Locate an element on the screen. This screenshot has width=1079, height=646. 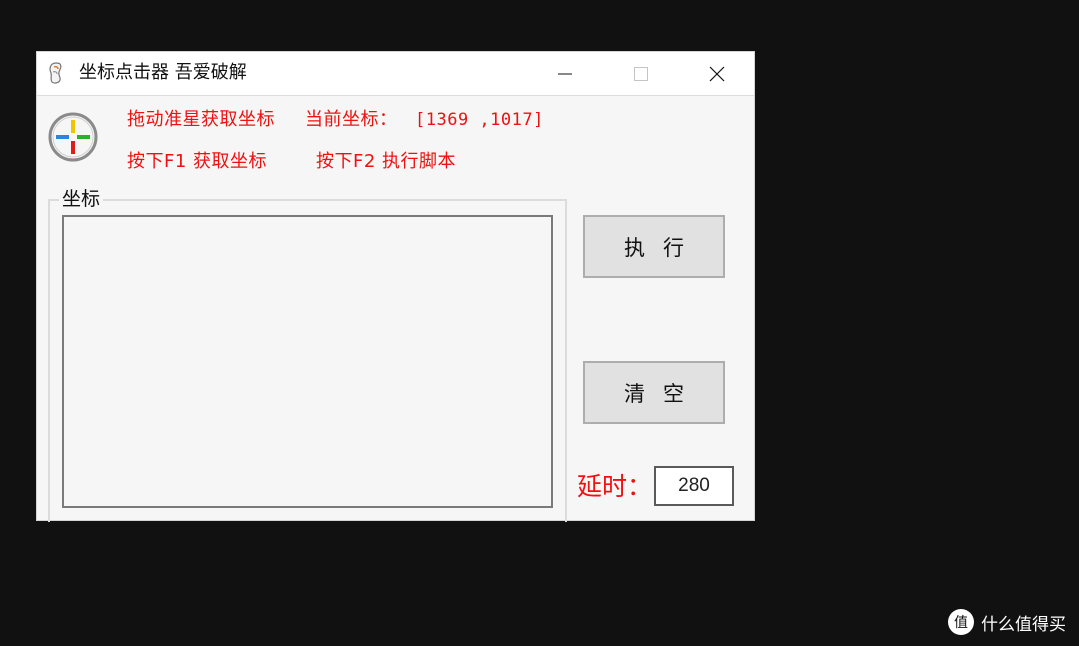
minimize-icon is located at coordinates (565, 73).